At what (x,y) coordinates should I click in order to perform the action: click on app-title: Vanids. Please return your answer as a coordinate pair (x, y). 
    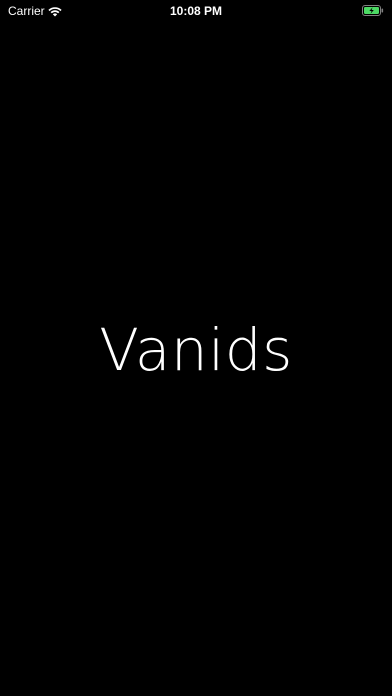
    Looking at the image, I should click on (196, 350).